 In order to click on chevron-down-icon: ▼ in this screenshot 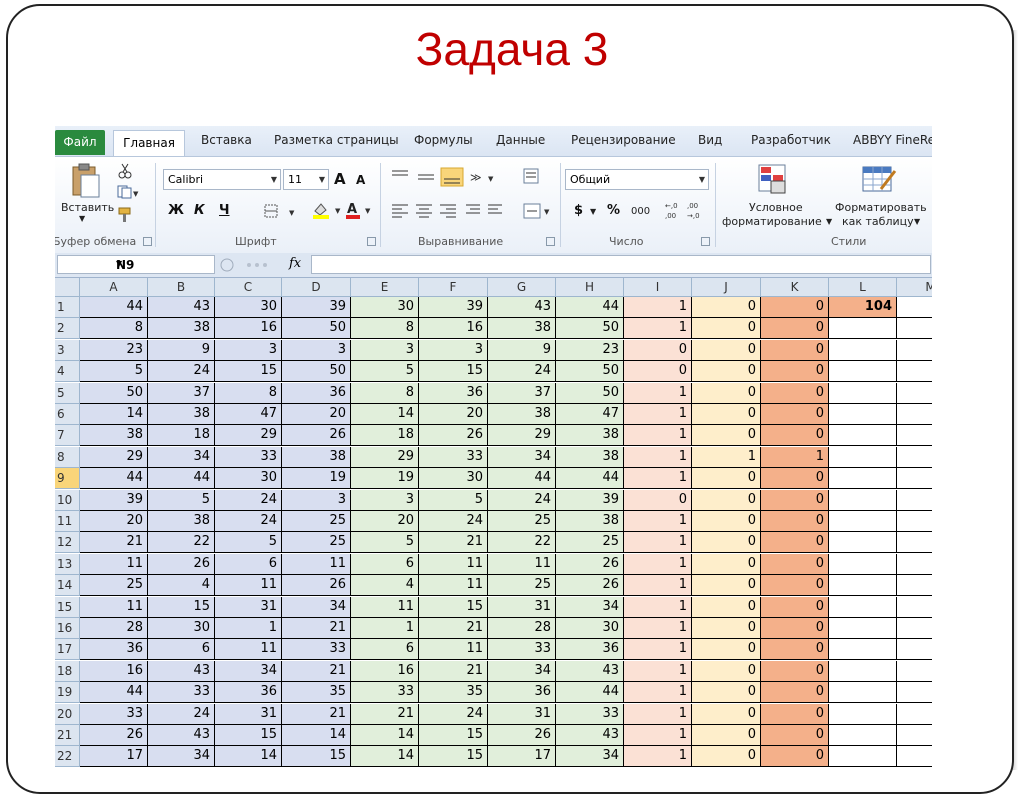, I will do `click(829, 221)`.